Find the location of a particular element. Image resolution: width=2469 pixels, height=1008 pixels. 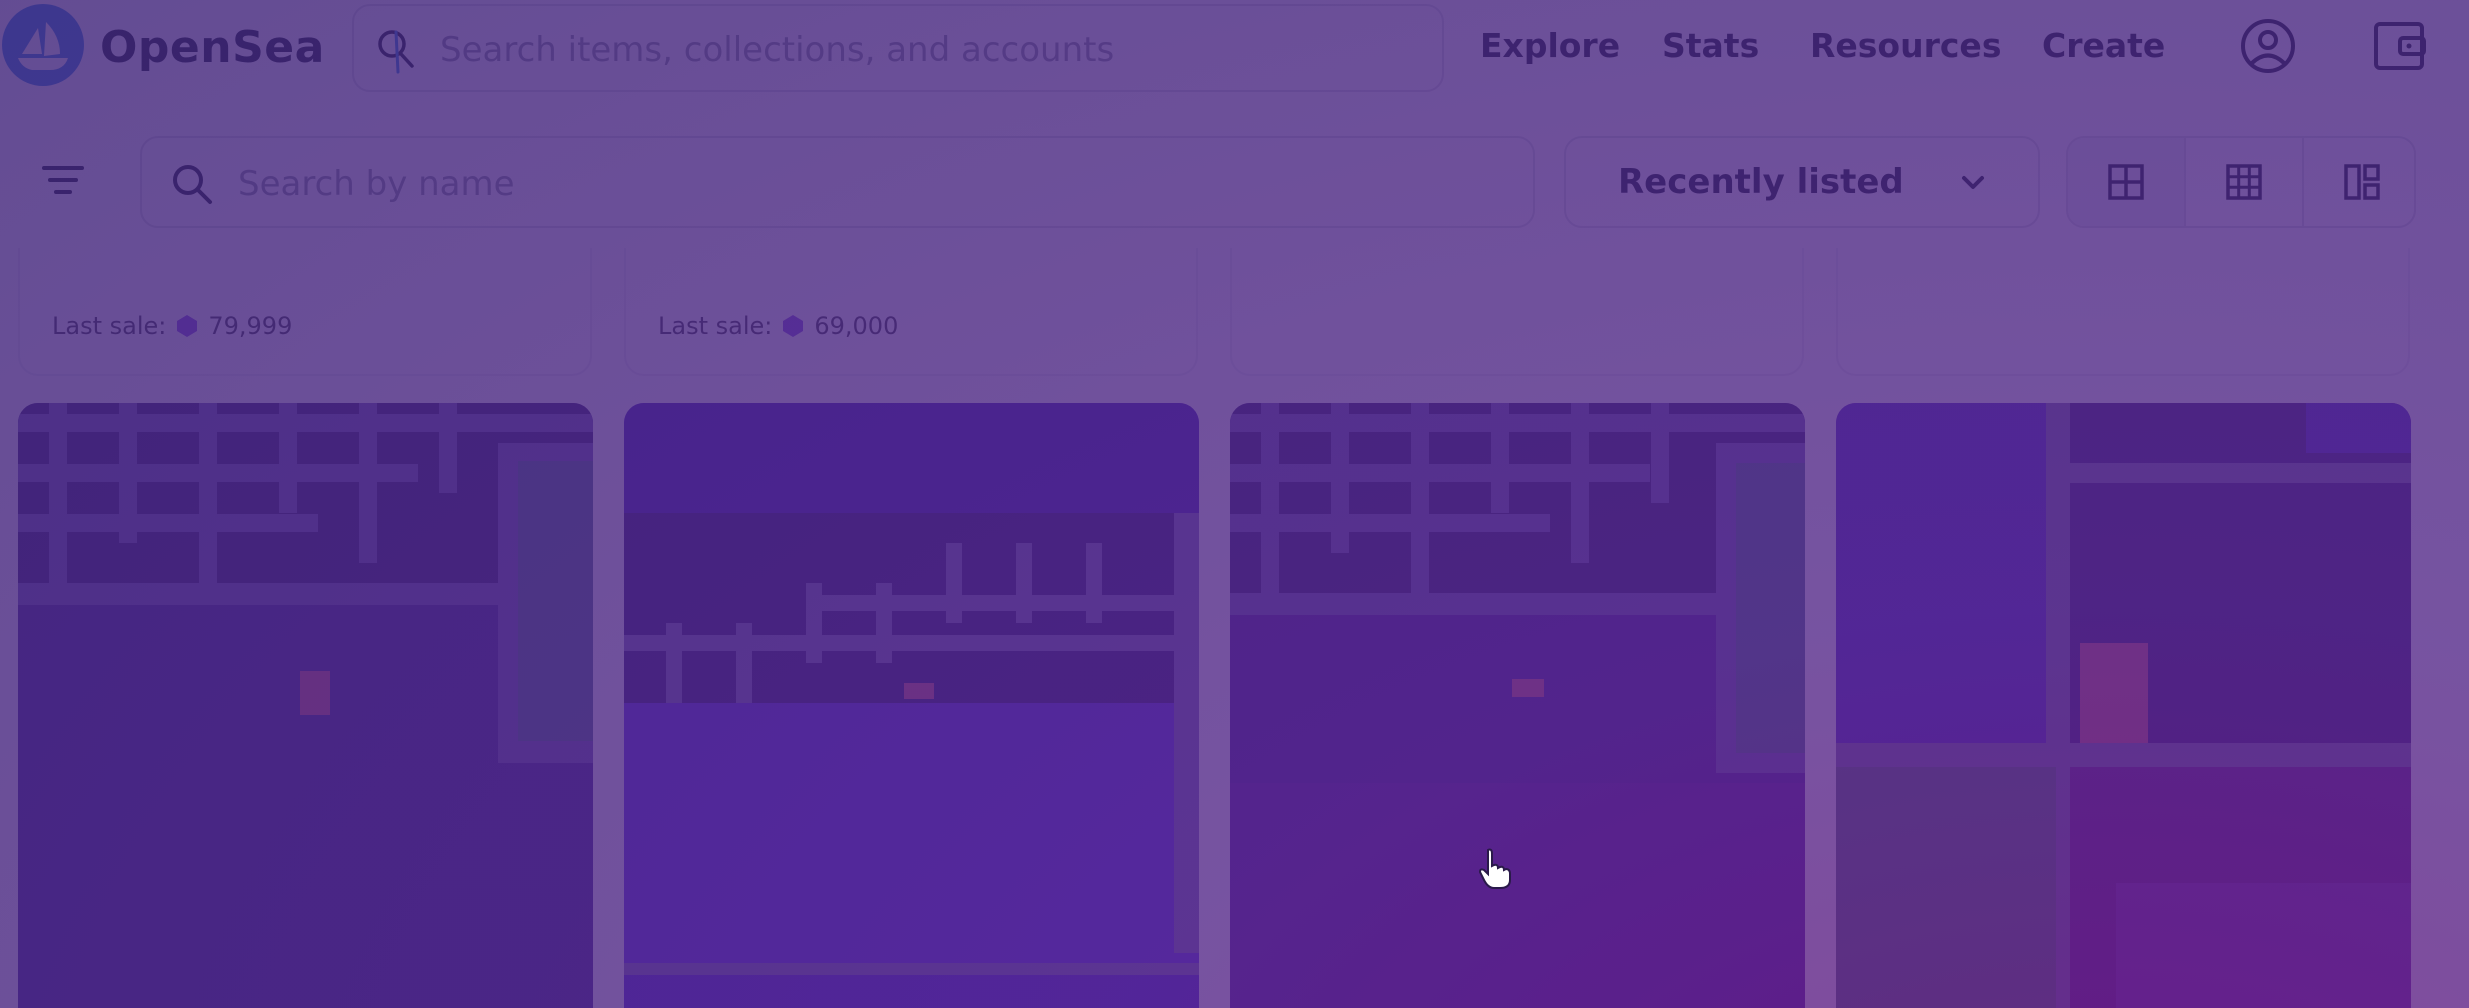

chevron-down-icon is located at coordinates (1973, 182).